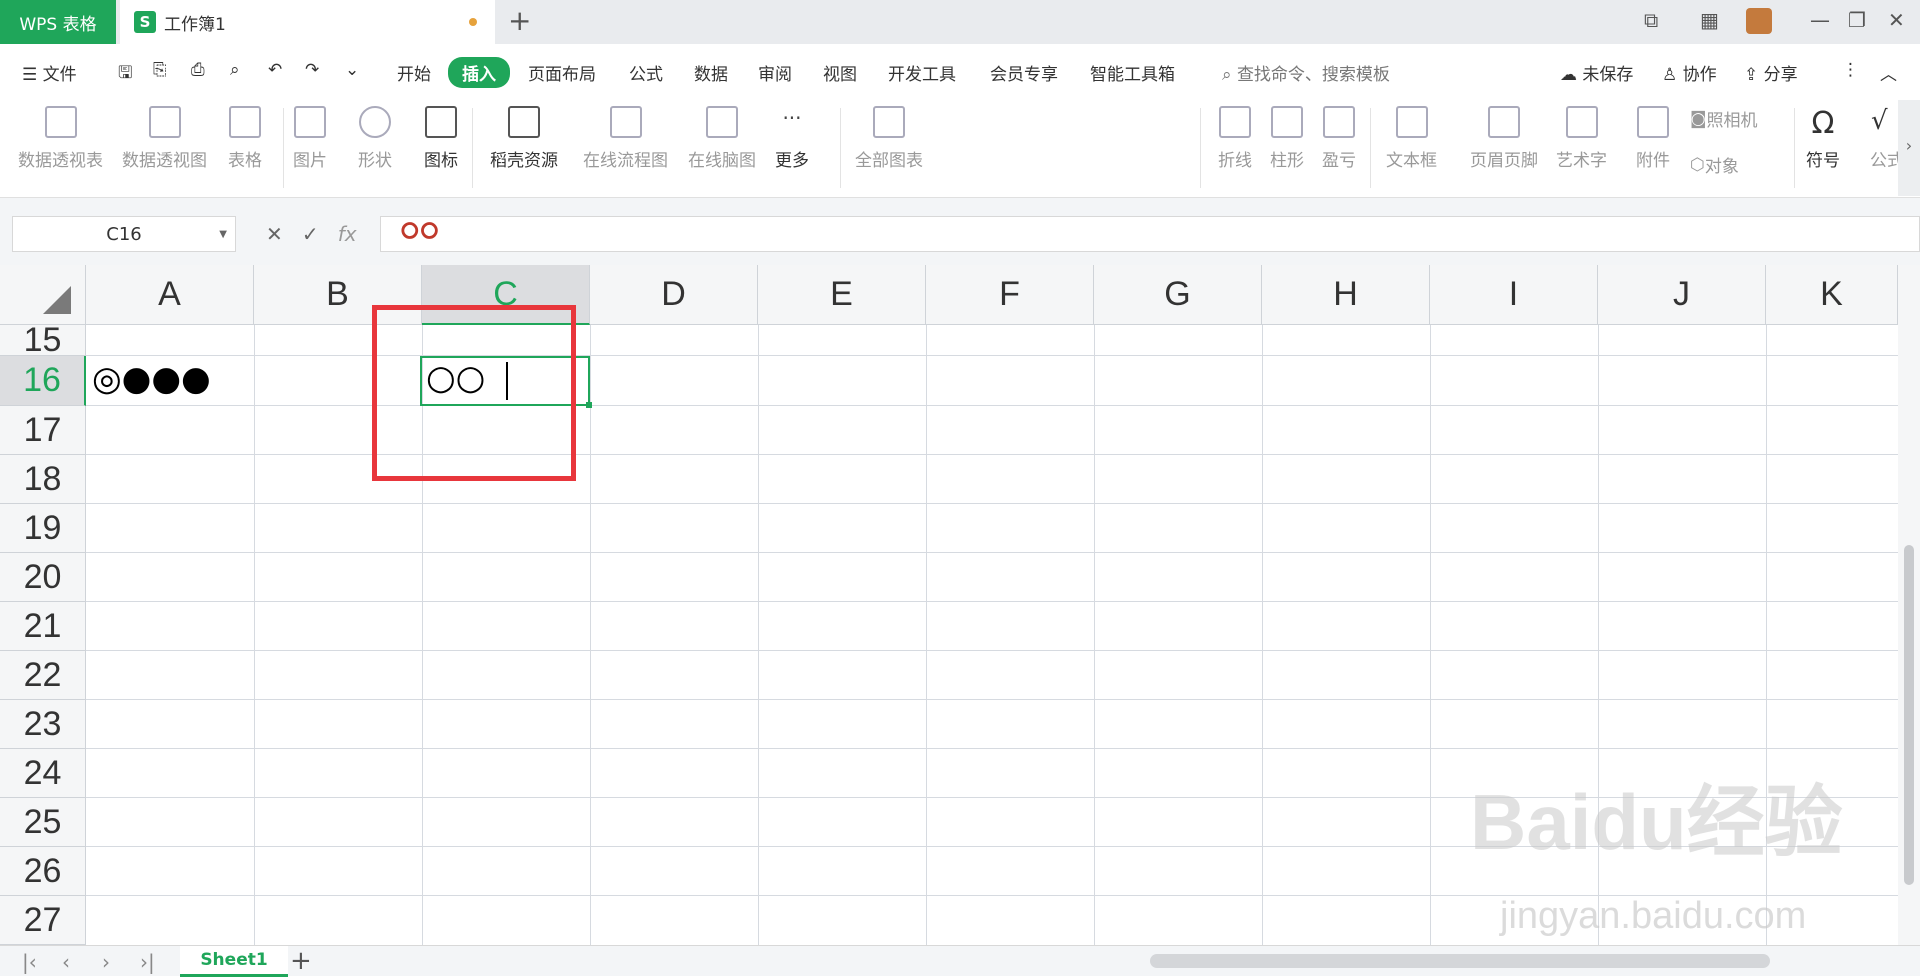 This screenshot has width=1920, height=977. What do you see at coordinates (922, 72) in the screenshot?
I see `tab-developer: 开发工具` at bounding box center [922, 72].